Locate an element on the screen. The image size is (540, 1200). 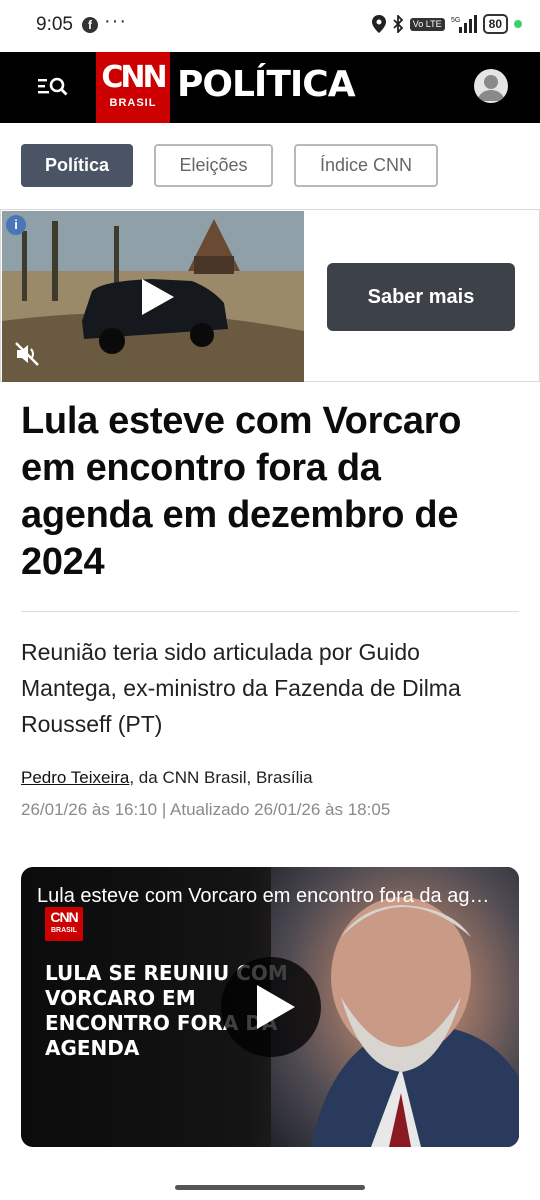
status-time: 9:05 is located at coordinates (54, 24).